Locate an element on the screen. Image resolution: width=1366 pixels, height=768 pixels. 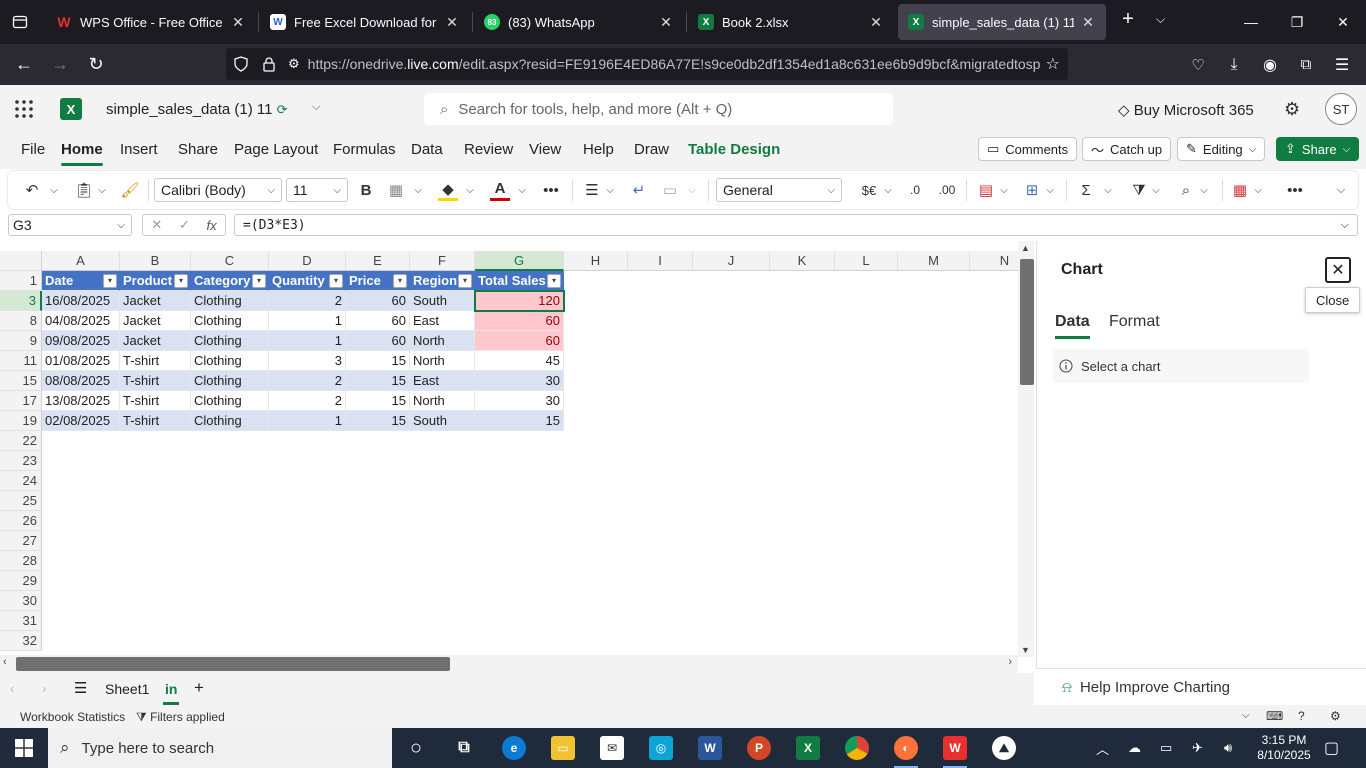
column-header: M is located at coordinates (934, 261).